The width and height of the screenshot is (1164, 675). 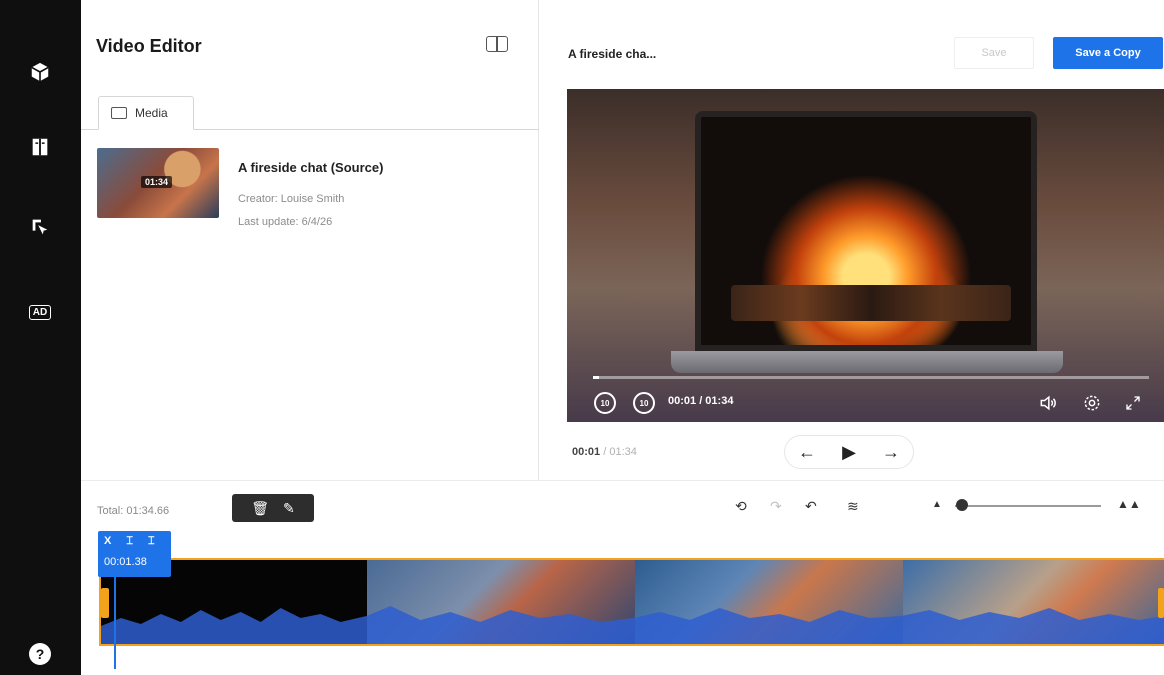 I want to click on media-last-update: Last update: 6/4/26, so click(x=285, y=222).